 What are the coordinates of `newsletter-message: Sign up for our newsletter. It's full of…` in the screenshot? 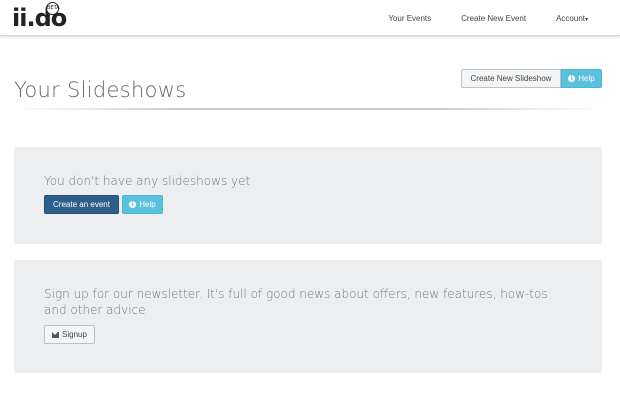 It's located at (296, 302).